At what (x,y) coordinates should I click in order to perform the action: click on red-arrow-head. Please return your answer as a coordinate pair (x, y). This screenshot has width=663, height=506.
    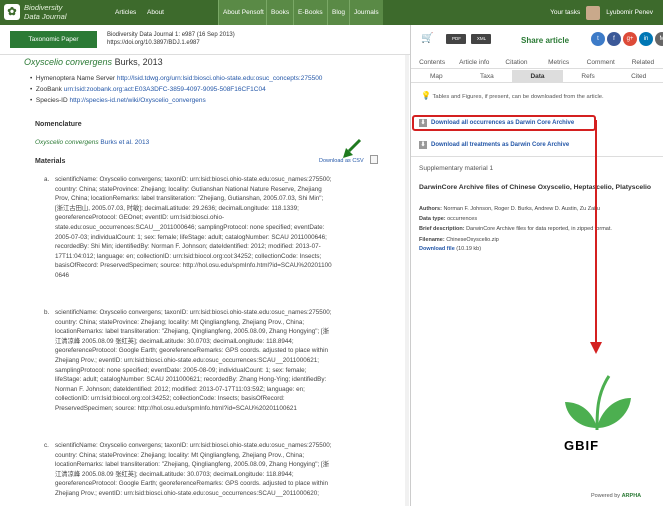
    Looking at the image, I should click on (596, 348).